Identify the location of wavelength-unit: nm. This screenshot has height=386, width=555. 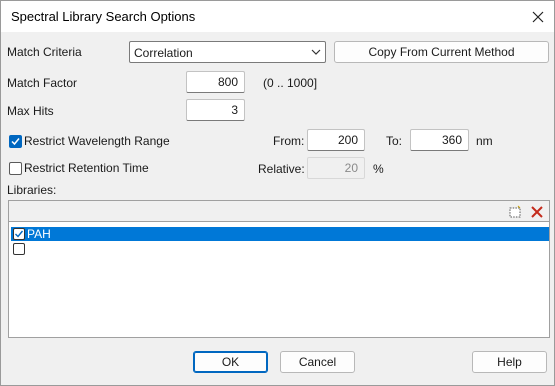
(484, 141).